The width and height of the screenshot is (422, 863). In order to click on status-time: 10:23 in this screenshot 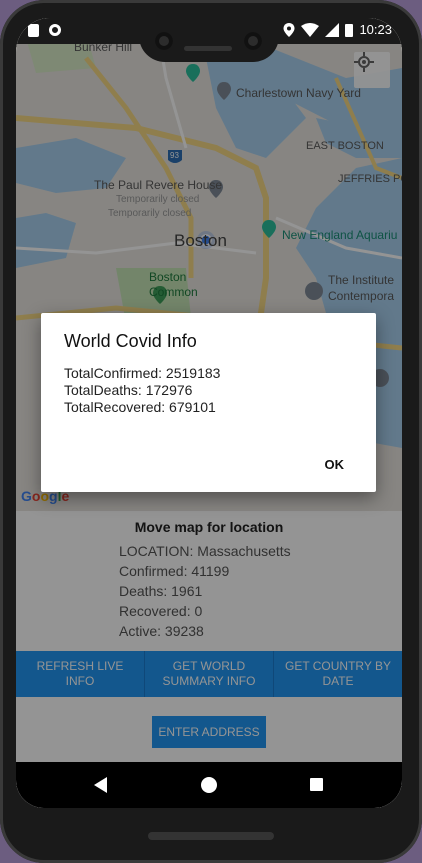, I will do `click(375, 29)`.